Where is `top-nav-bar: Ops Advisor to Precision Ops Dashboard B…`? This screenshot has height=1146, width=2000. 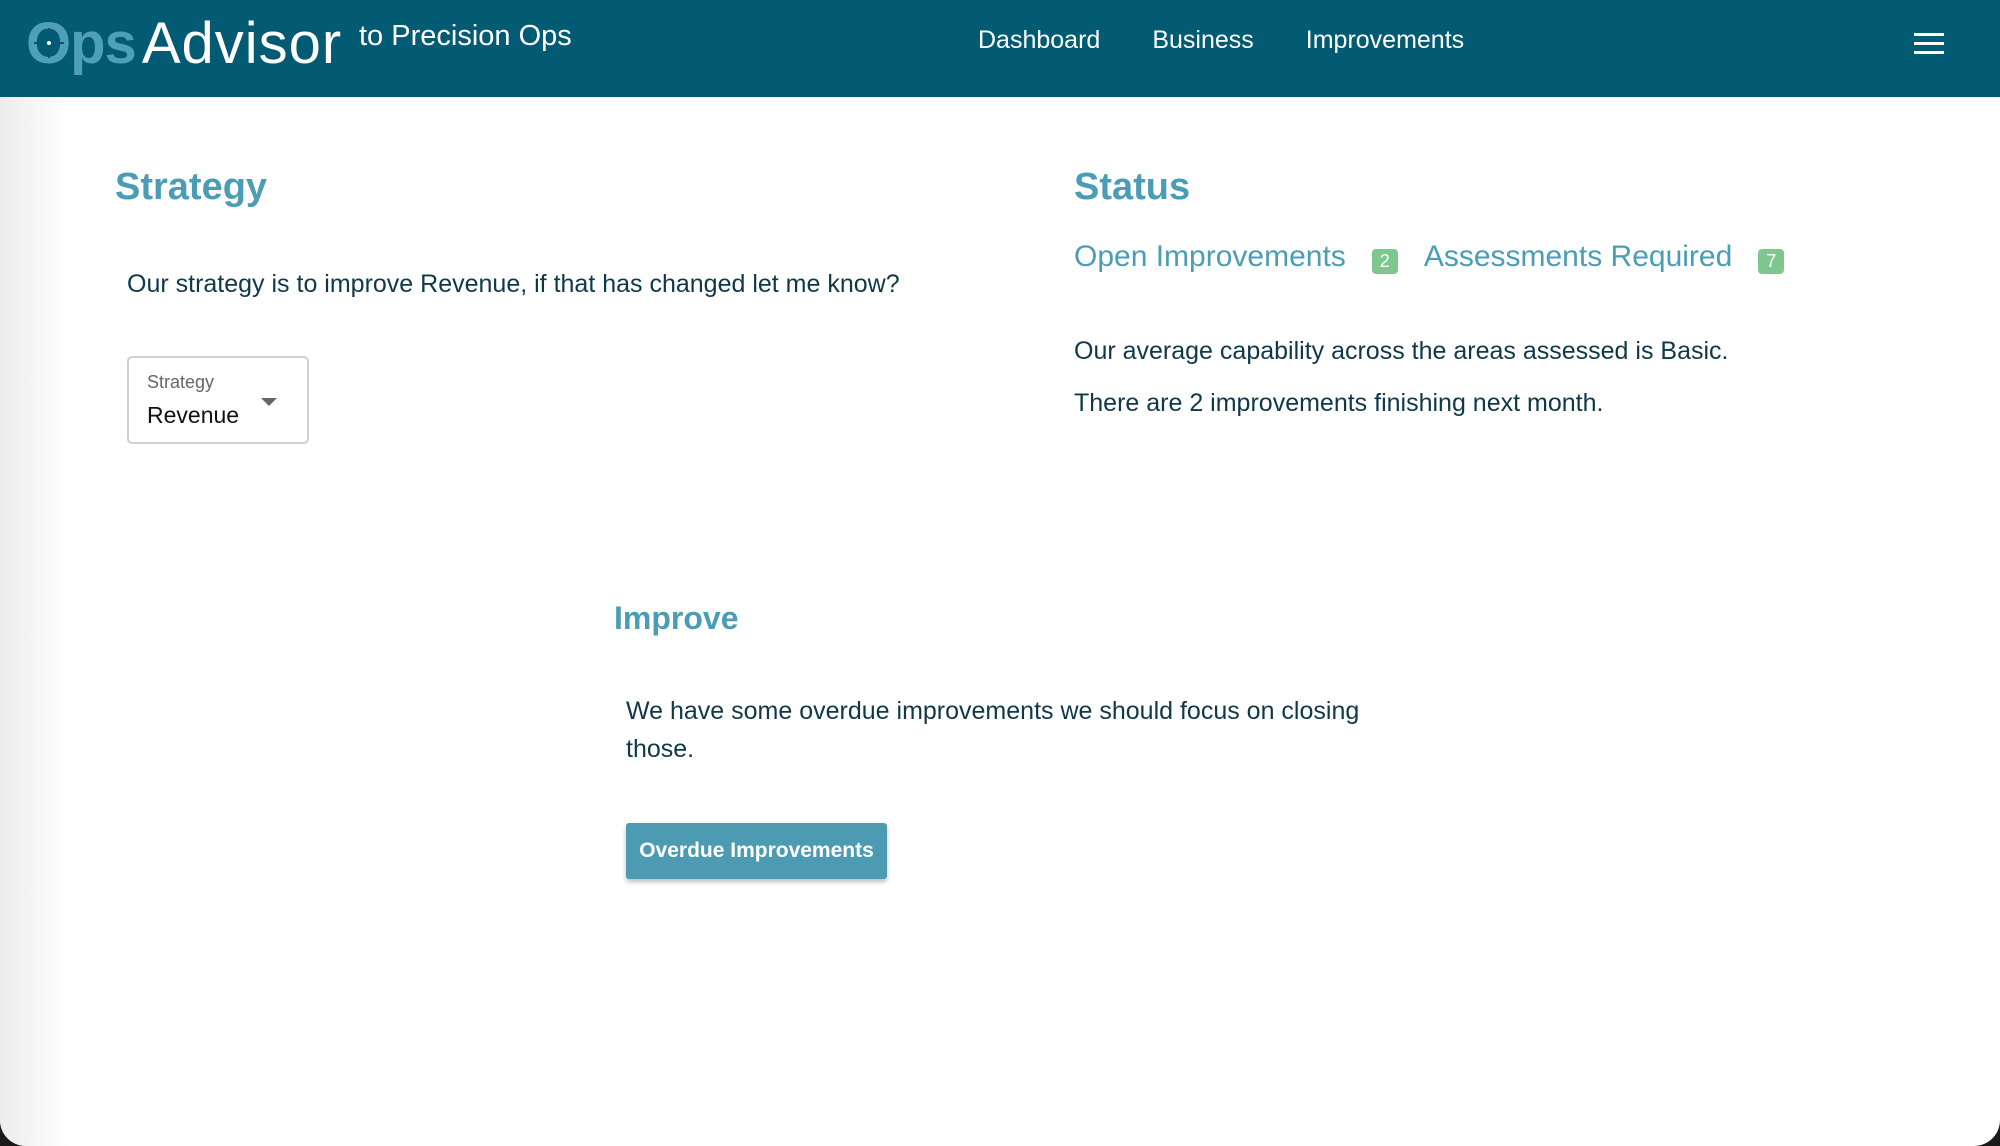 top-nav-bar: Ops Advisor to Precision Ops Dashboard B… is located at coordinates (1000, 48).